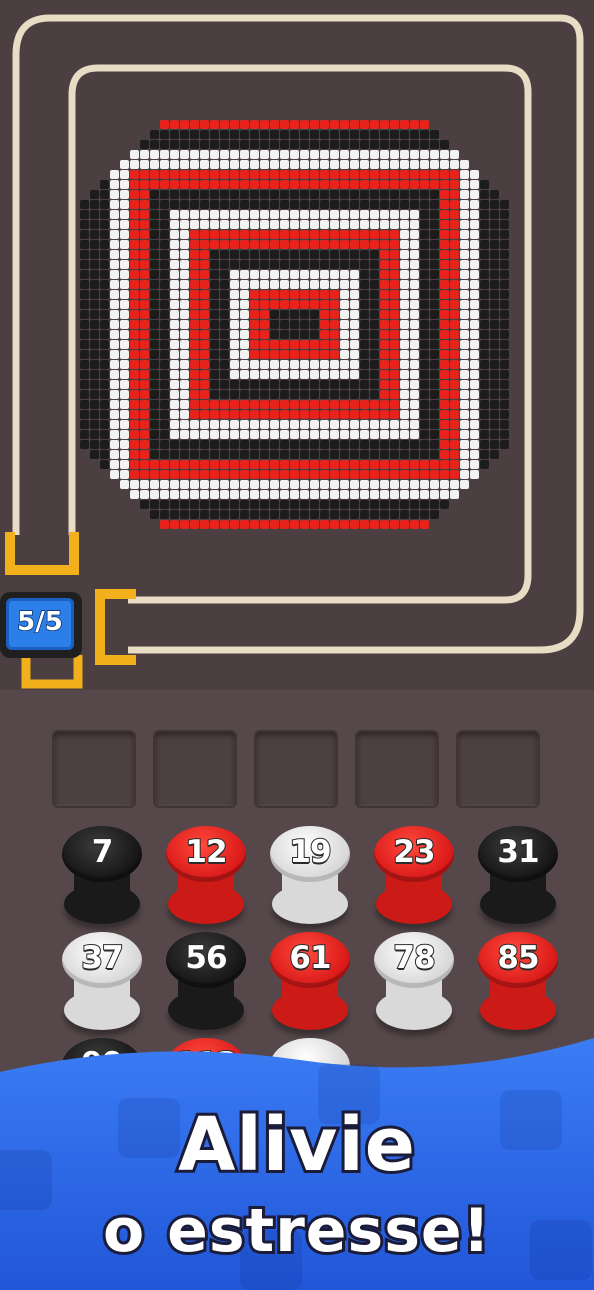 This screenshot has width=594, height=1290. What do you see at coordinates (102, 880) in the screenshot?
I see `spool-black: 7` at bounding box center [102, 880].